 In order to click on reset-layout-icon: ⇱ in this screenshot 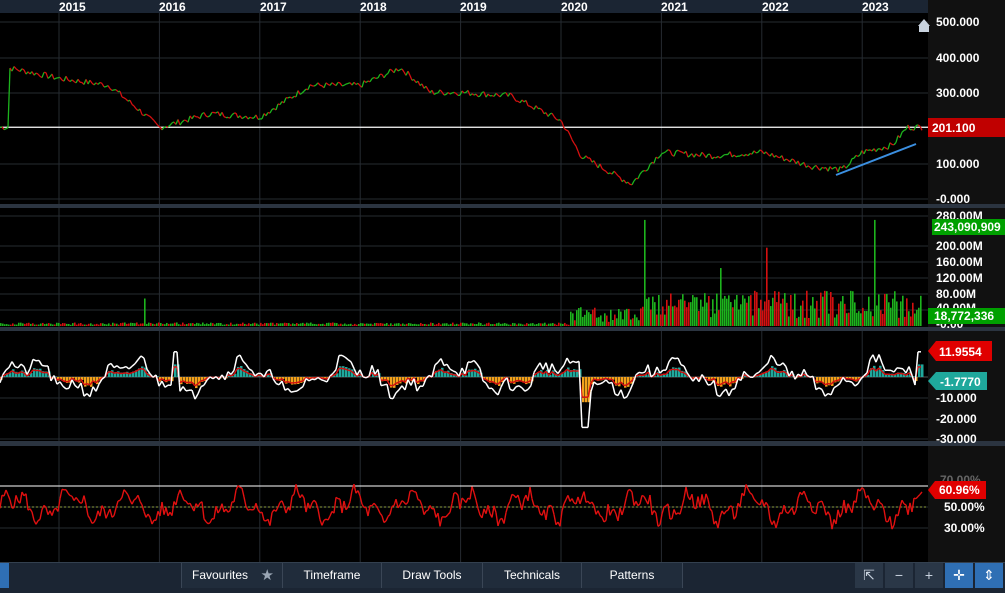, I will do `click(869, 575)`.